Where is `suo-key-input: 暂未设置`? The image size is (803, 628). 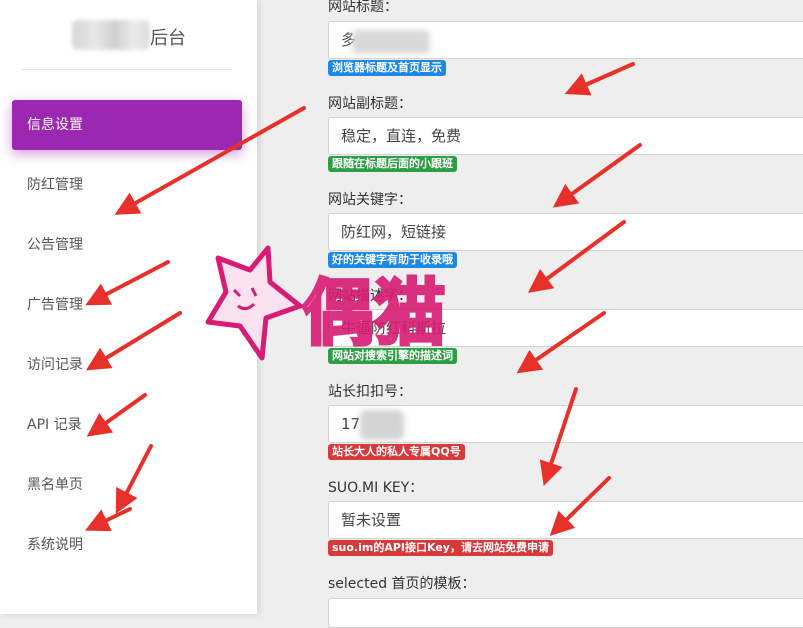 suo-key-input: 暂未设置 is located at coordinates (565, 520).